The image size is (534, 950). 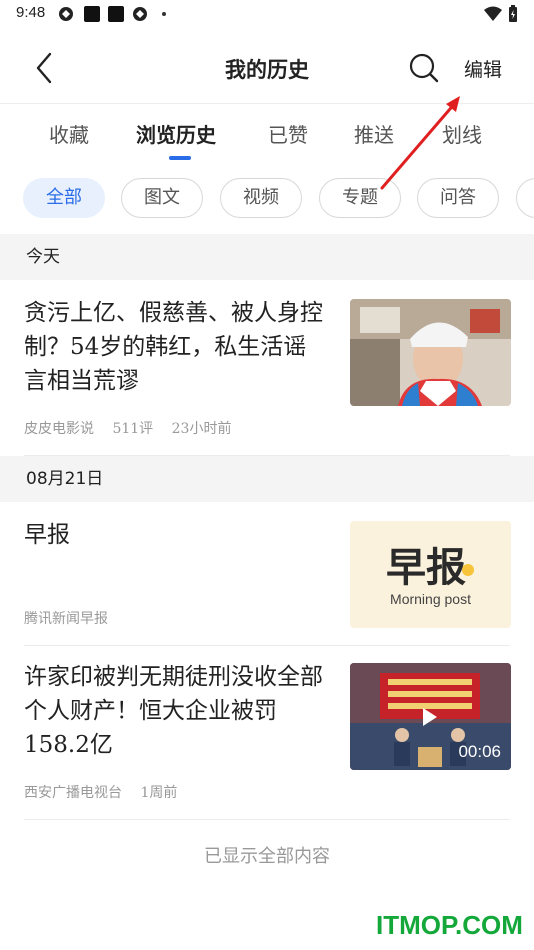 What do you see at coordinates (426, 568) in the screenshot?
I see `thumbnail-title: 早报` at bounding box center [426, 568].